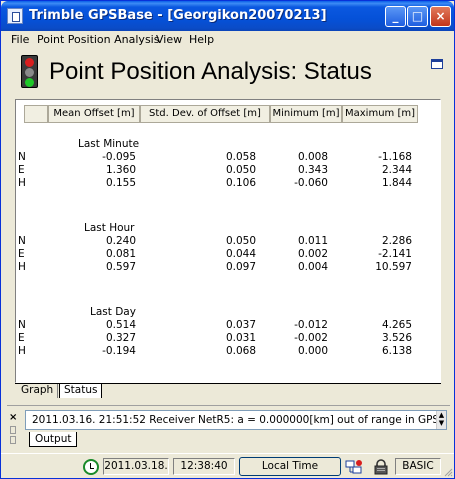 Image resolution: width=455 pixels, height=479 pixels. Describe the element at coordinates (240, 254) in the screenshot. I see `std-value: 0.044` at that location.